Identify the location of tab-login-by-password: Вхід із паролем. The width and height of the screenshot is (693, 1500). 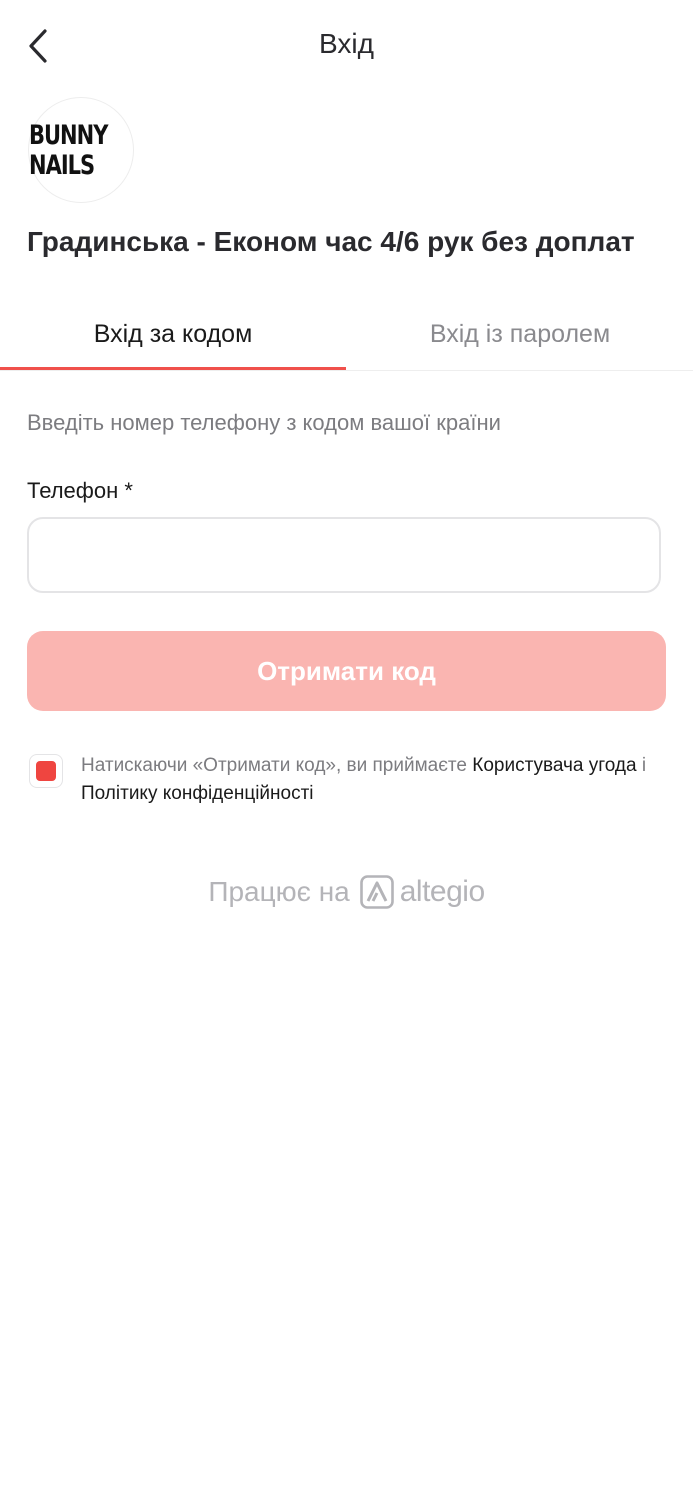
(520, 334).